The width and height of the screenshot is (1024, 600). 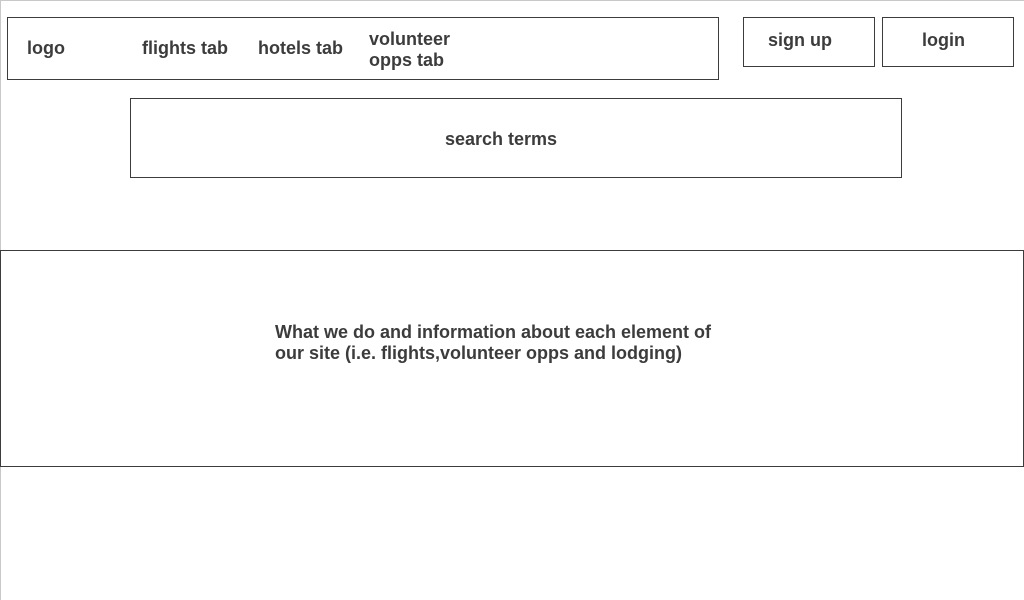 I want to click on tab-flights: flights tab, so click(x=185, y=48).